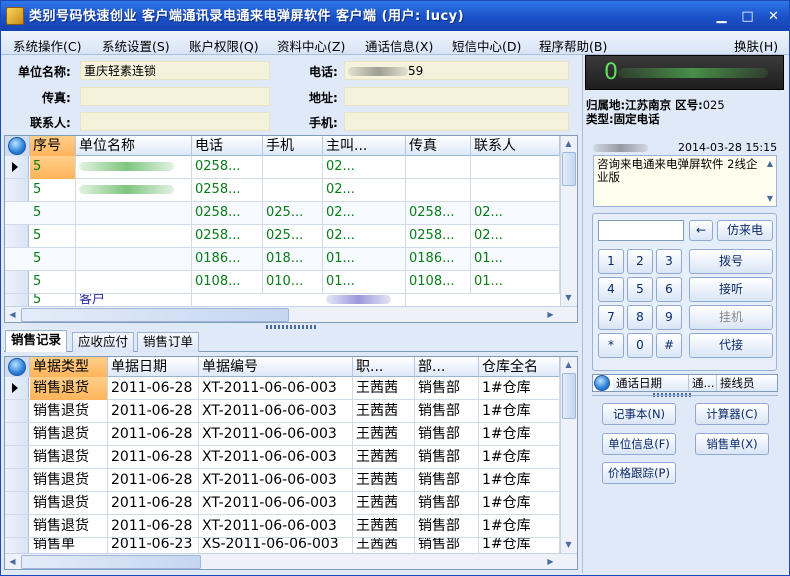 This screenshot has height=576, width=790. Describe the element at coordinates (639, 414) in the screenshot. I see `notebook-button: 记事本(N)` at that location.